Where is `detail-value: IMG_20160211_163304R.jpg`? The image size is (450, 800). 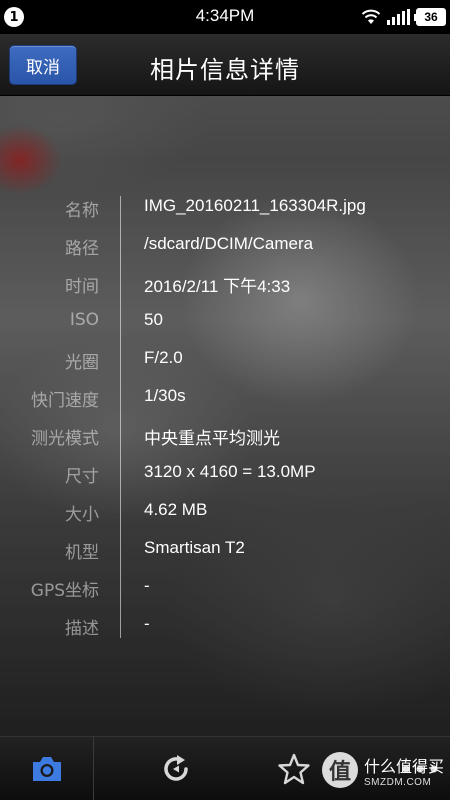
detail-value: IMG_20160211_163304R.jpg is located at coordinates (255, 205).